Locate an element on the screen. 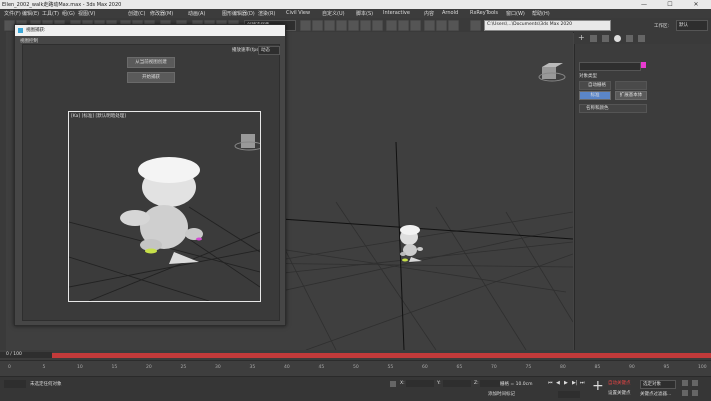 Image resolution: width=711 pixels, height=401 pixels. menu-rendering: 渲染(R) is located at coordinates (266, 13).